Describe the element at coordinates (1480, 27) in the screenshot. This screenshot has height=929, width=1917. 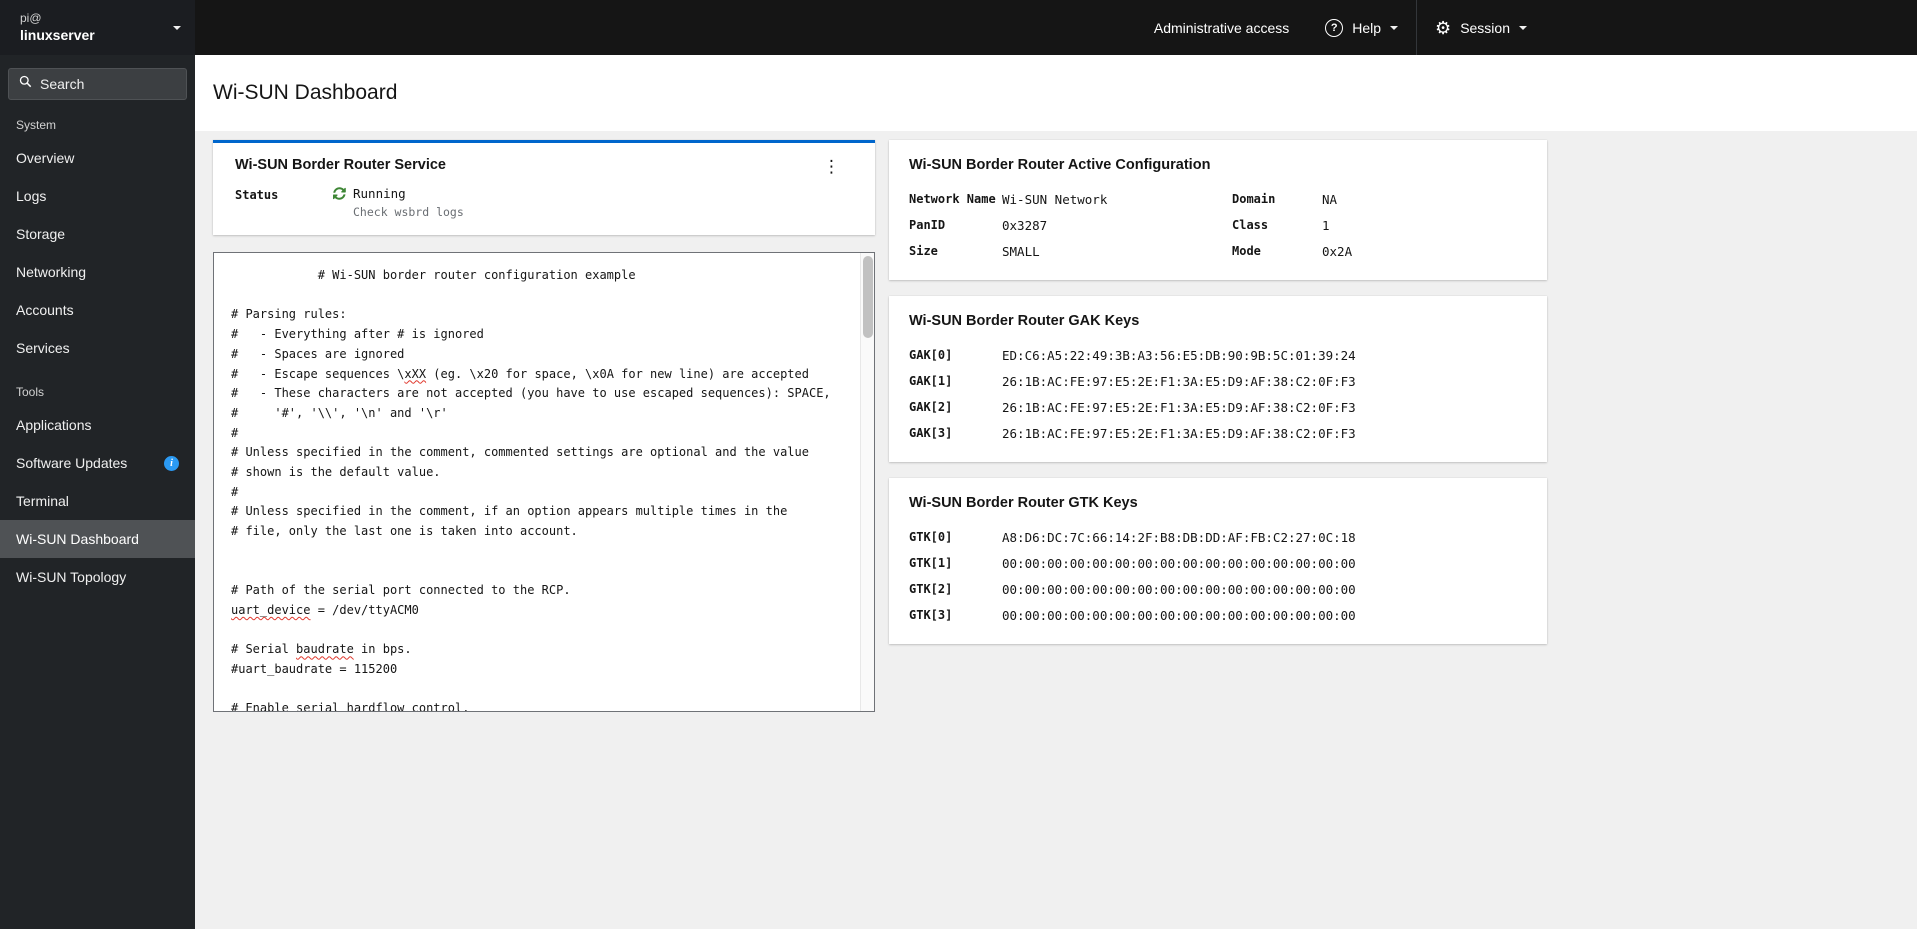
I see `session-menu-button: ⚙ Session` at that location.